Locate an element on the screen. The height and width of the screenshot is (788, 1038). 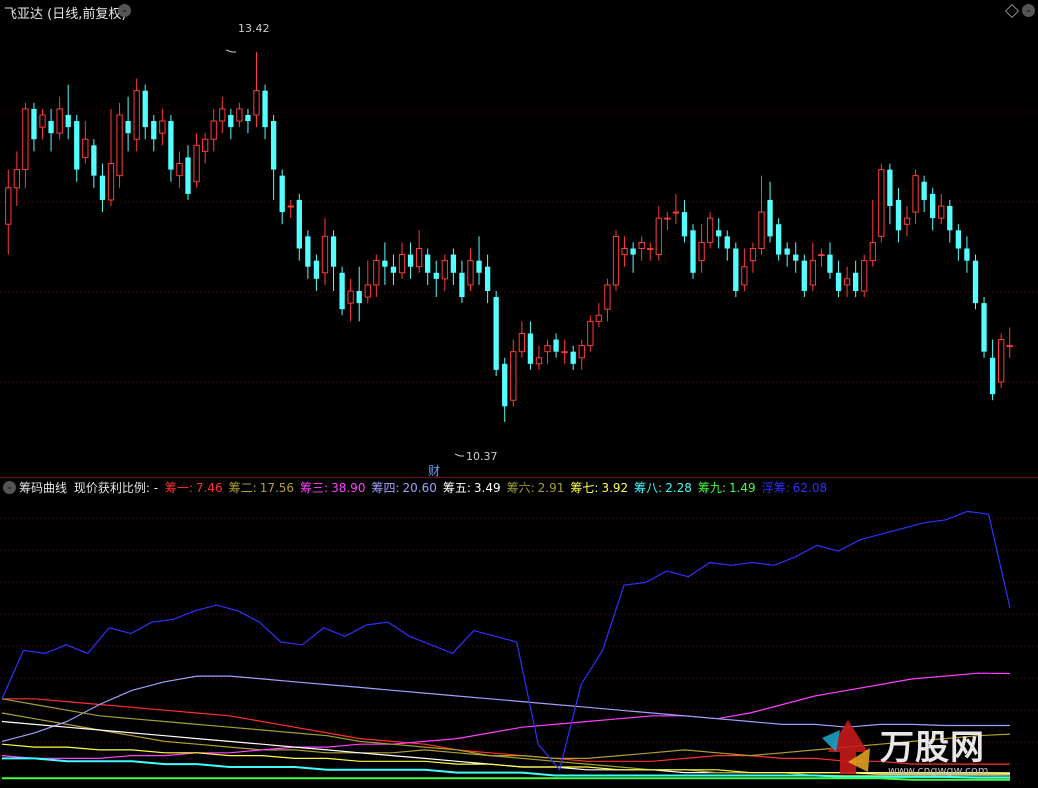
chevron-down-icon: ⌄ is located at coordinates (124, 10).